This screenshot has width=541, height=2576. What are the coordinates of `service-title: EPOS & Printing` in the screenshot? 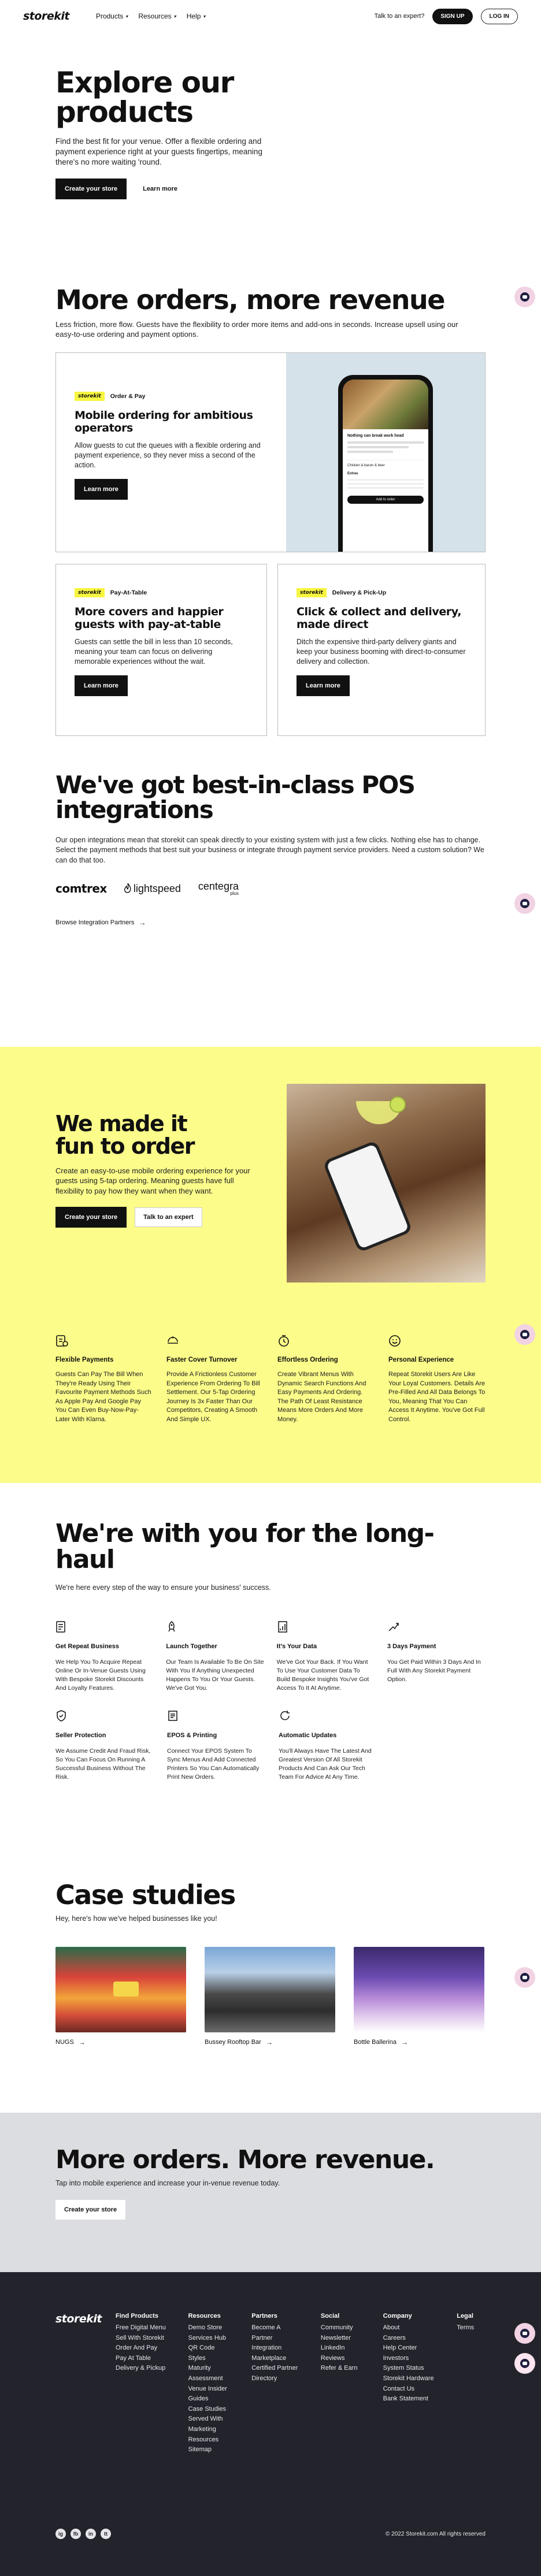 It's located at (192, 1735).